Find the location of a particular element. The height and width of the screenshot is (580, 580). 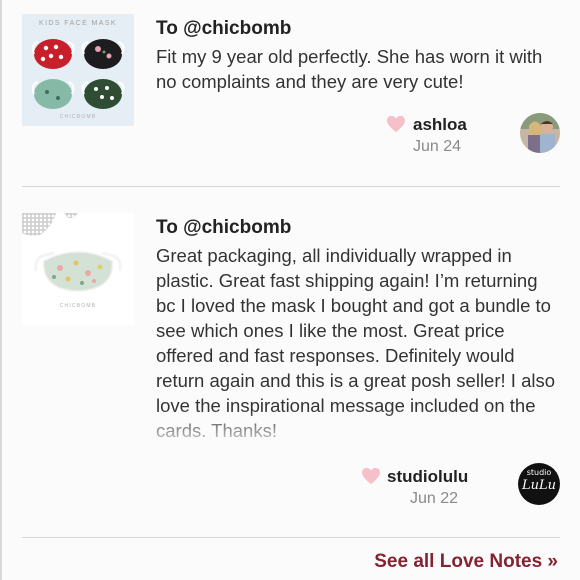

listing-thumbnail: CHICBOMB is located at coordinates (78, 269).